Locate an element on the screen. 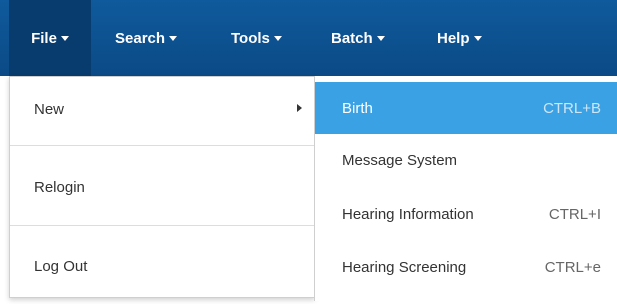  caret-right-icon is located at coordinates (299, 108).